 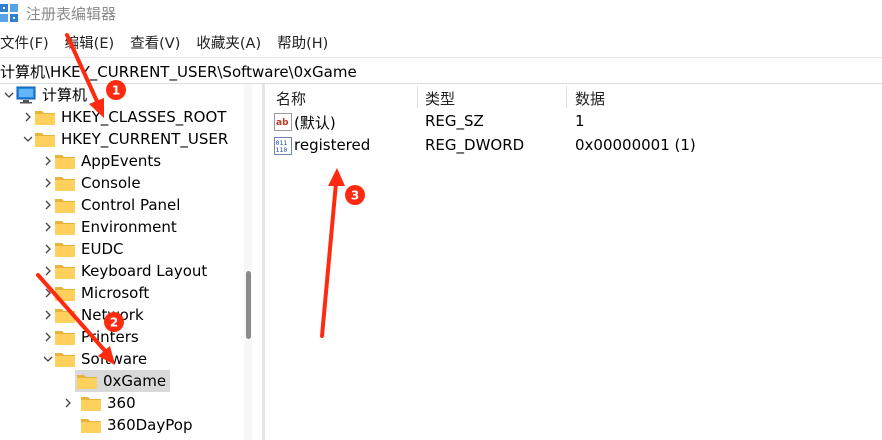 I want to click on tree-label: Software, so click(x=114, y=359).